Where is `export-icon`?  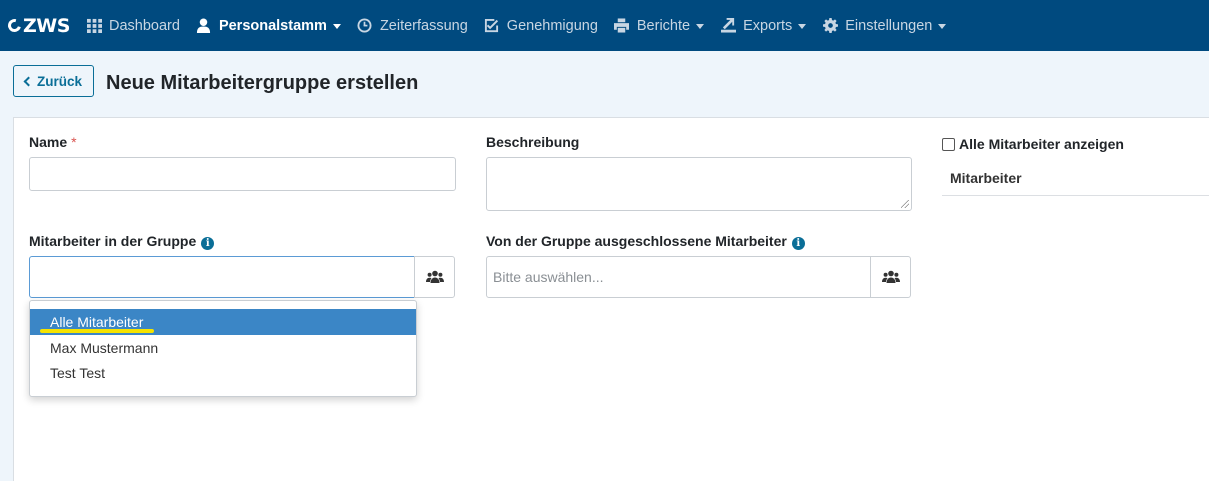
export-icon is located at coordinates (728, 26).